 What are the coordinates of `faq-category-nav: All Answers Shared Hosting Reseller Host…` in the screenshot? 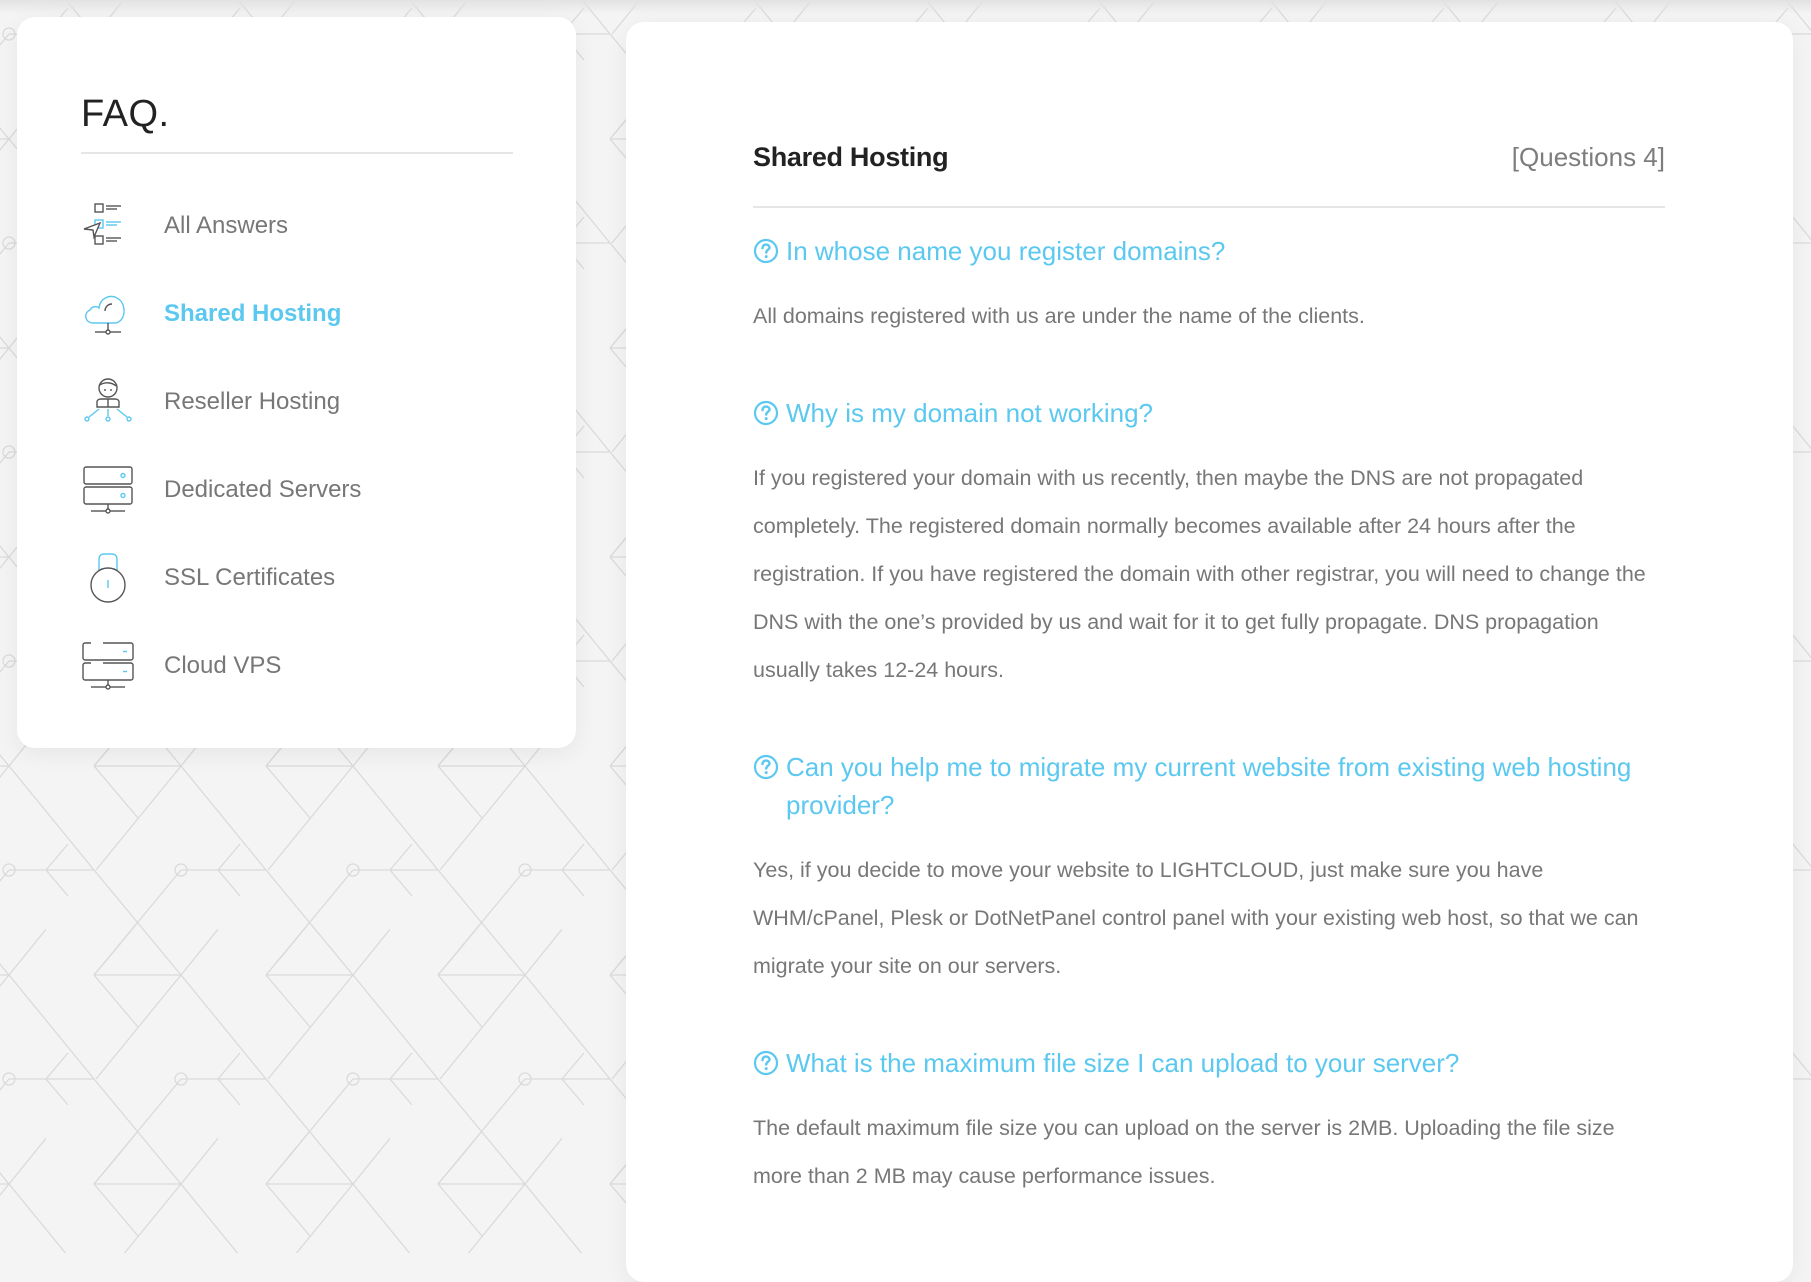 It's located at (301, 446).